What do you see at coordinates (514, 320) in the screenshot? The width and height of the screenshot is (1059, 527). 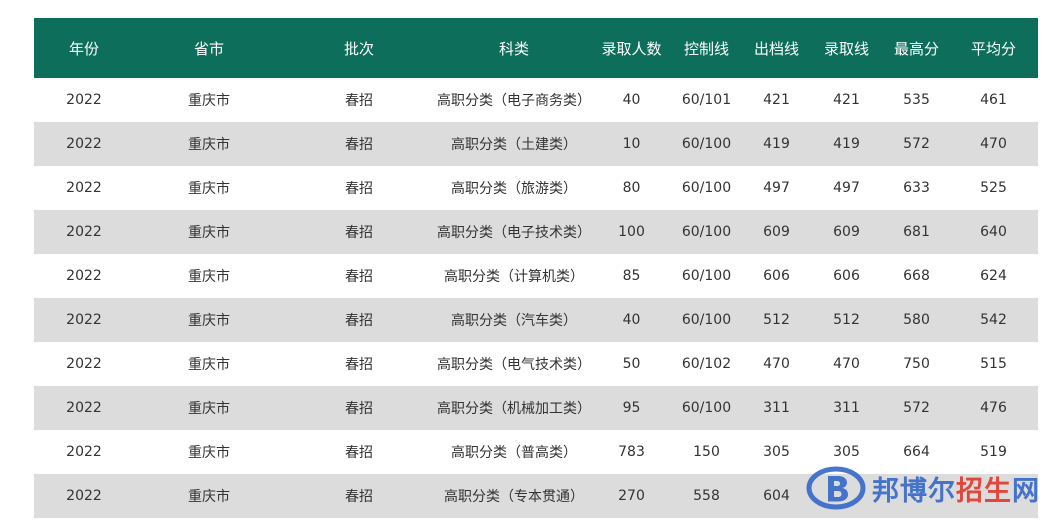 I see `table-cell: 高职分类（汽车类）` at bounding box center [514, 320].